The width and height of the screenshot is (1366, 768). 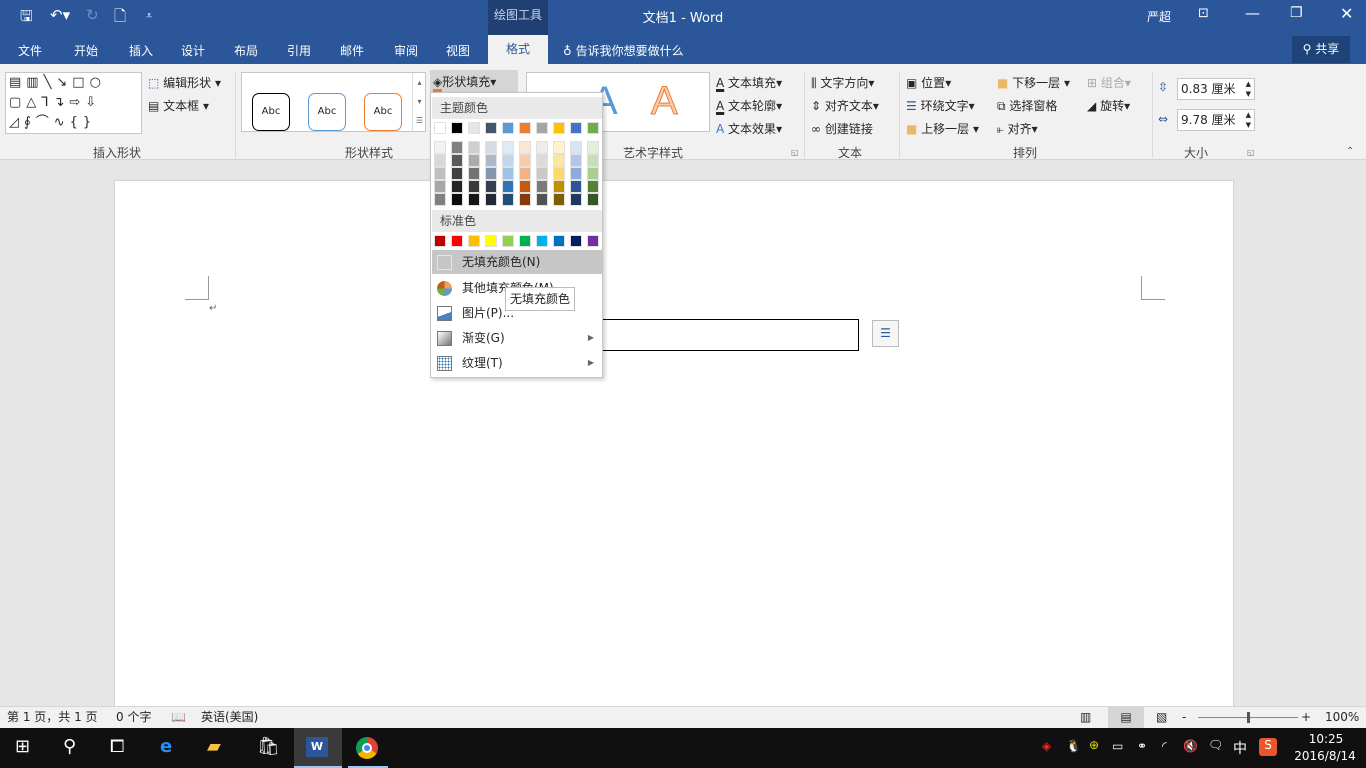 I want to click on style-preset-blue: Abc, so click(x=327, y=112).